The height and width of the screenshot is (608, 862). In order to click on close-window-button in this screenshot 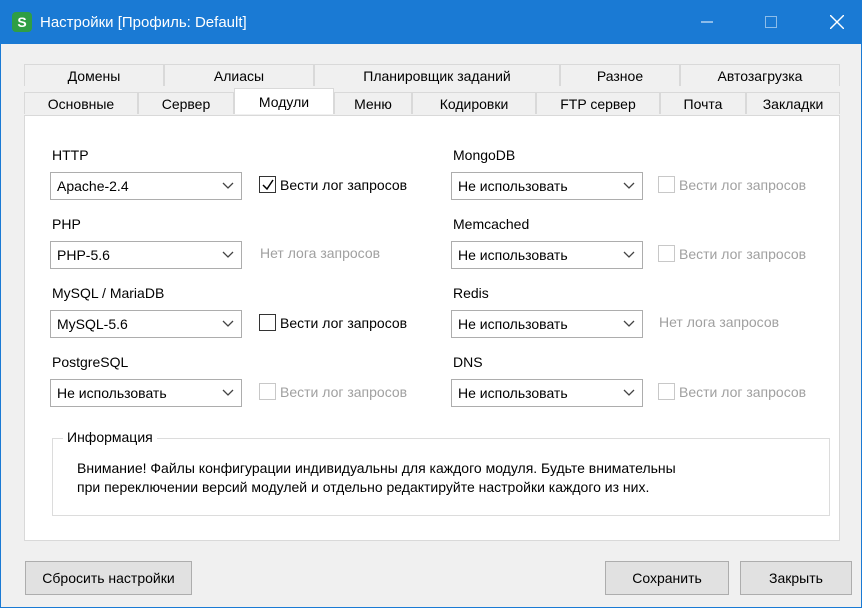, I will do `click(837, 22)`.